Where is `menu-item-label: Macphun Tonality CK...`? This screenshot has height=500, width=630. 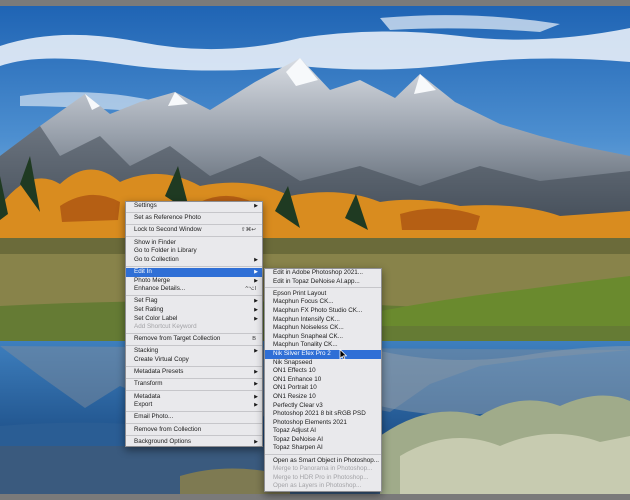 menu-item-label: Macphun Tonality CK... is located at coordinates (305, 345).